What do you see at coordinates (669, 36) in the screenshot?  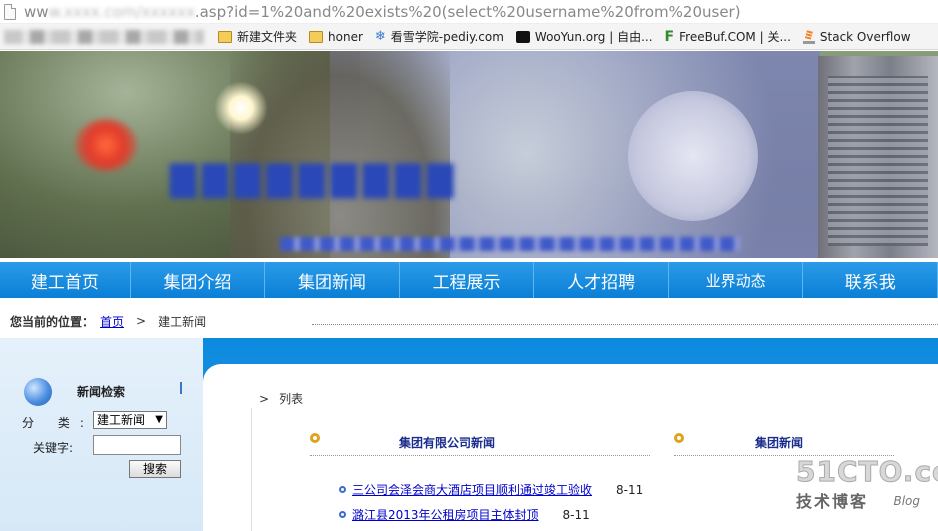 I see `freebuf-icon: F` at bounding box center [669, 36].